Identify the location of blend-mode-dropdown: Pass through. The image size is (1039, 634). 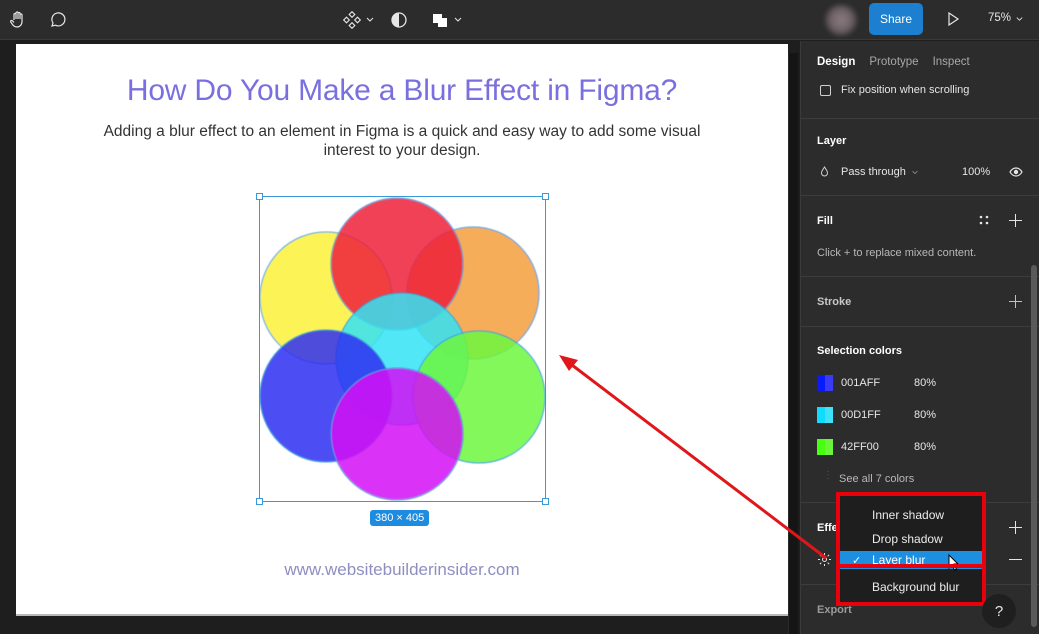
(880, 172).